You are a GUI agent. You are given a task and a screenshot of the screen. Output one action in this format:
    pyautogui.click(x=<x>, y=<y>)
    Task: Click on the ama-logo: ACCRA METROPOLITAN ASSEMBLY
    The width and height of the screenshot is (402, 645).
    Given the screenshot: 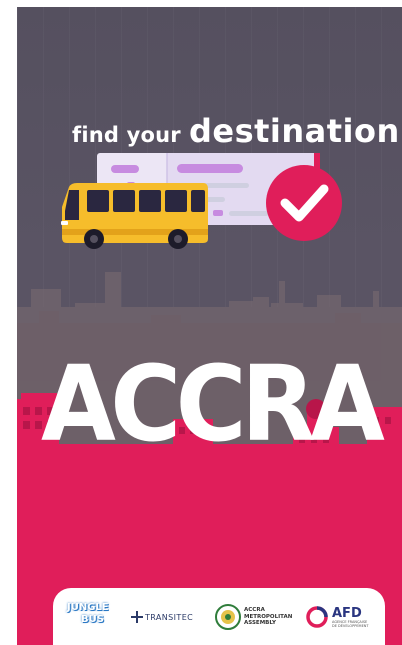 What is the action you would take?
    pyautogui.click(x=257, y=617)
    